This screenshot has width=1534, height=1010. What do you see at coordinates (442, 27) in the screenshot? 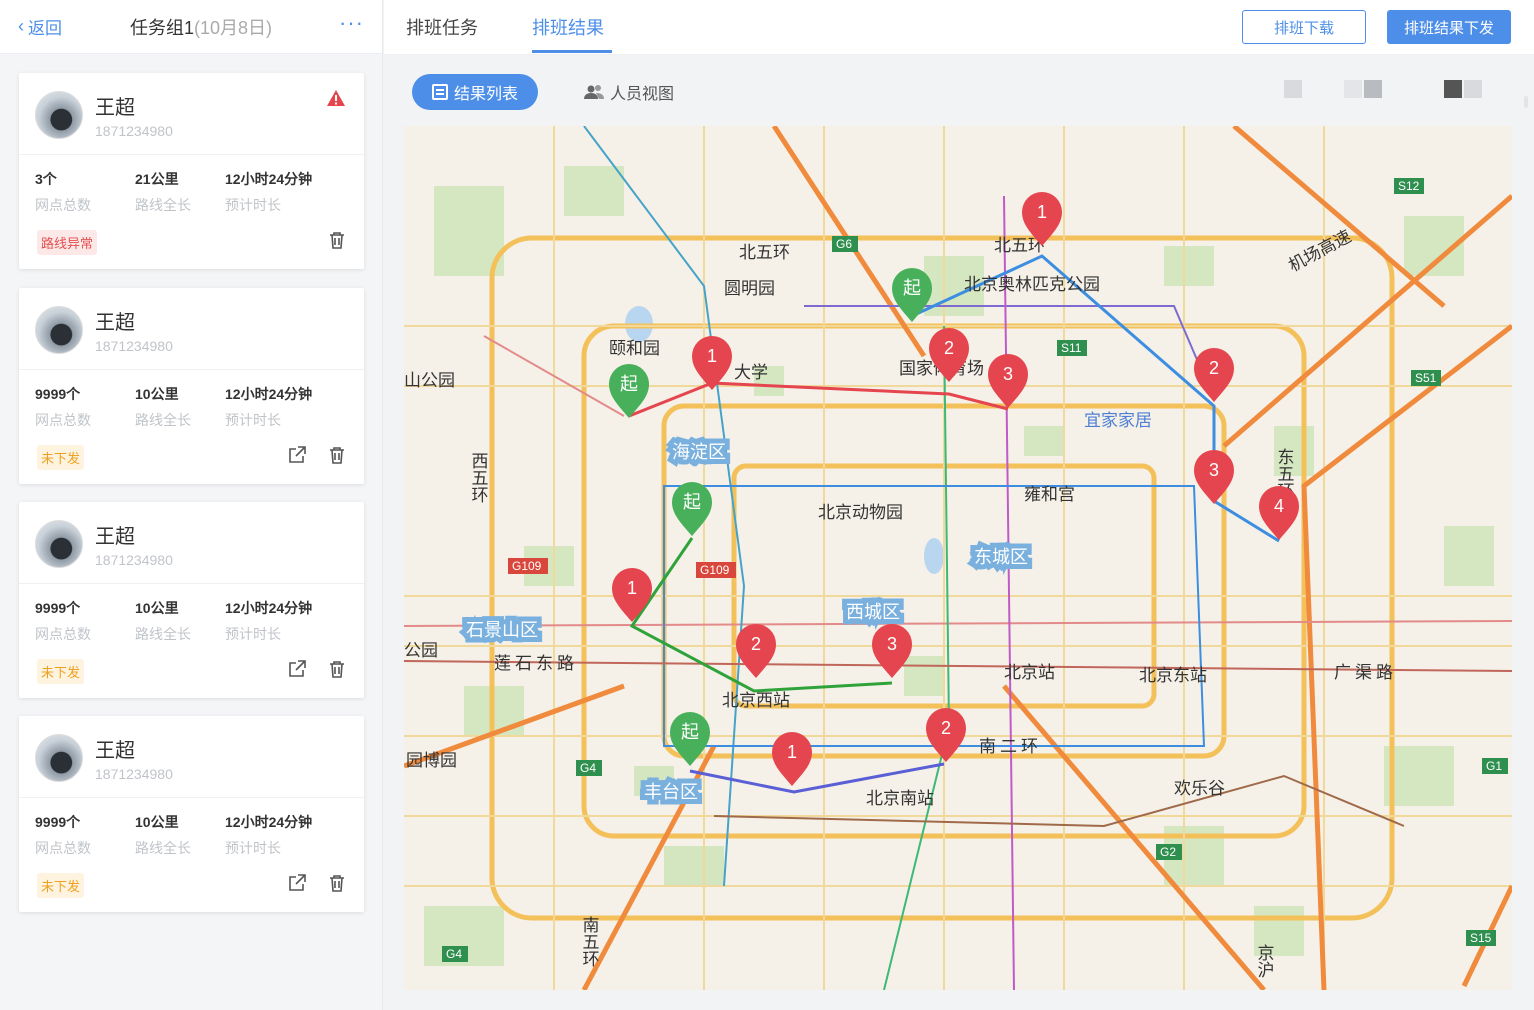
I see `tab-schedule-task: 排班任务` at bounding box center [442, 27].